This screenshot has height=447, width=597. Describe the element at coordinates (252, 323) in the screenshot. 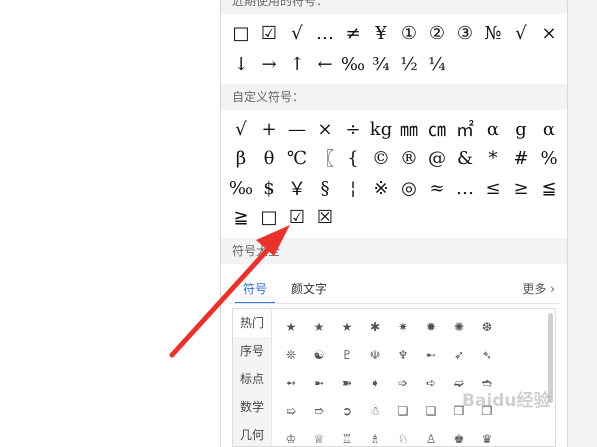

I see `category-hot: 热门` at that location.